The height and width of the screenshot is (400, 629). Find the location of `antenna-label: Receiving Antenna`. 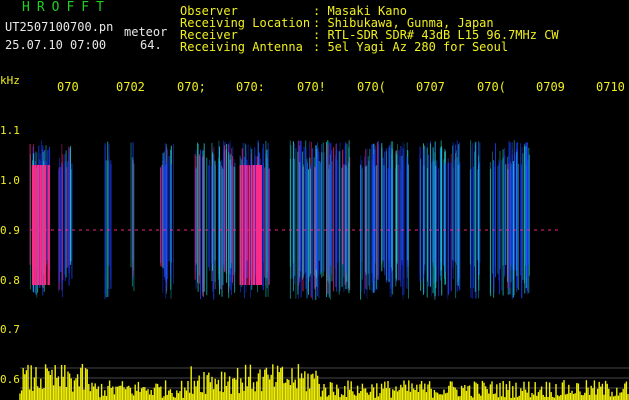

antenna-label: Receiving Antenna is located at coordinates (241, 47).